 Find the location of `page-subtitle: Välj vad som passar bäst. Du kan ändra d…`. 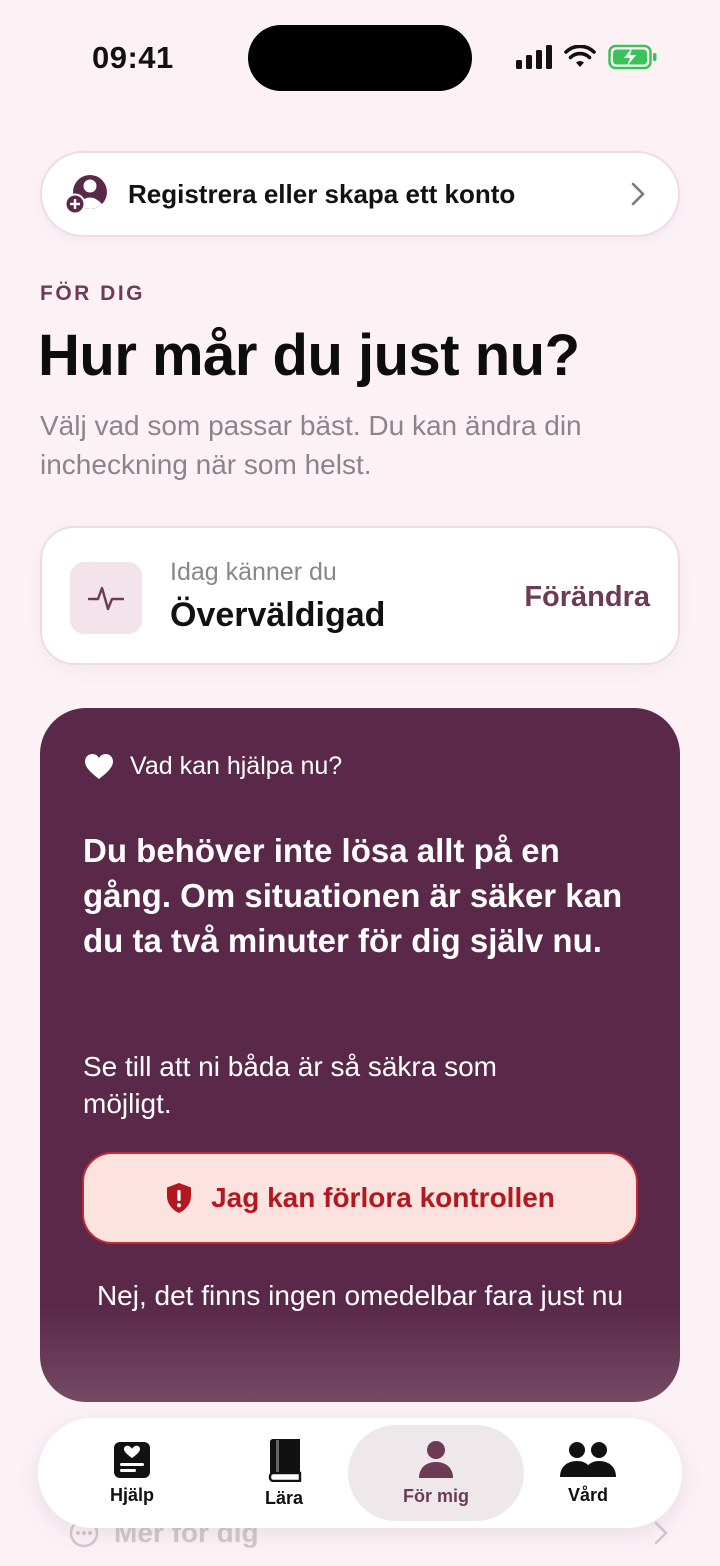

page-subtitle: Välj vad som passar bäst. Du kan ändra d… is located at coordinates (311, 445).